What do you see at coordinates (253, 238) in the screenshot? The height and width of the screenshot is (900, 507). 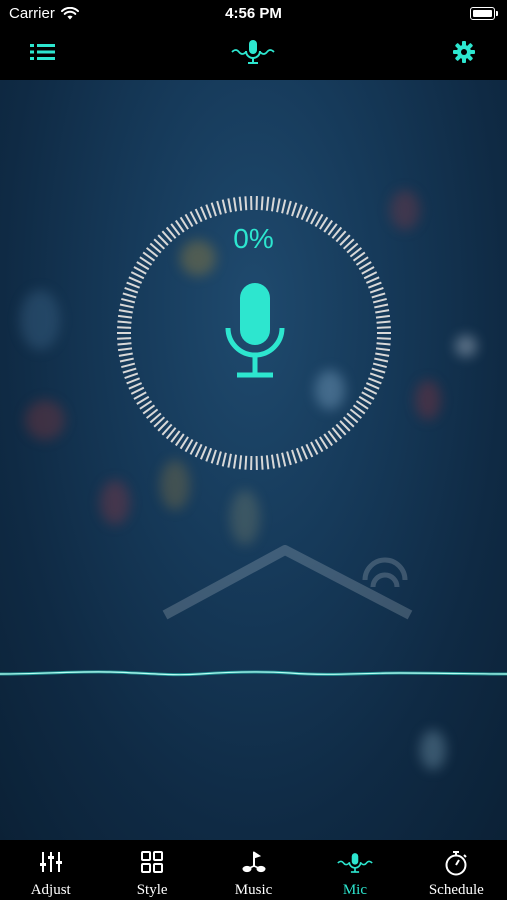 I see `progress-percentage: 0%` at bounding box center [253, 238].